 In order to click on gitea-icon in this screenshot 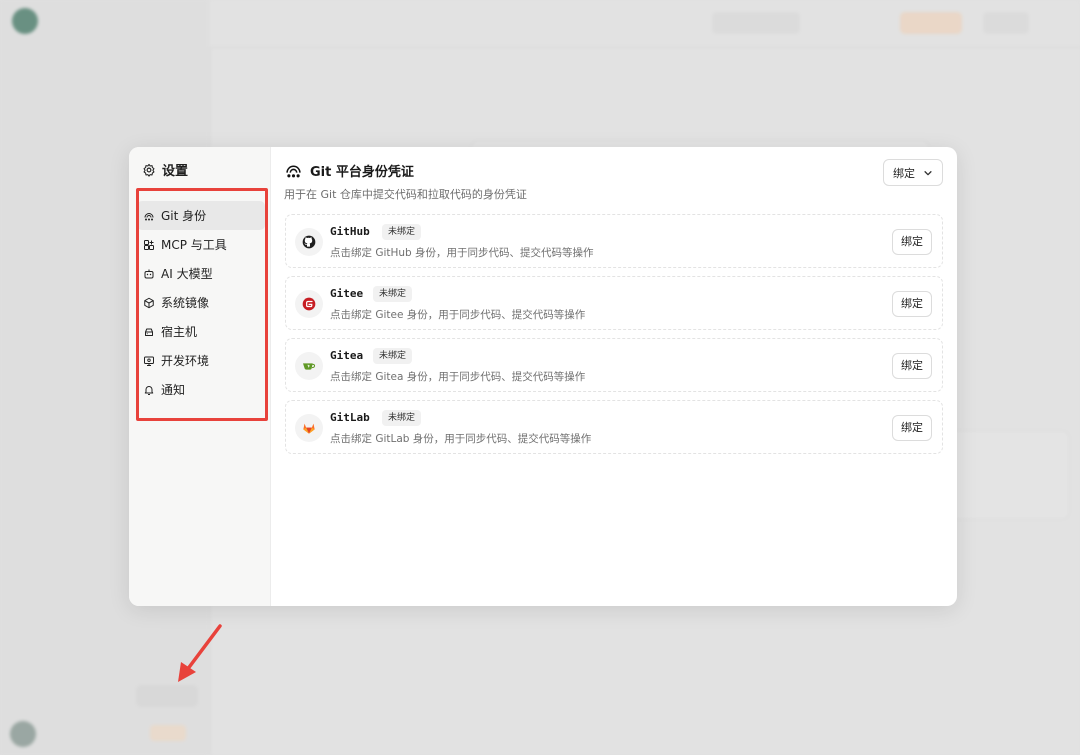, I will do `click(309, 366)`.